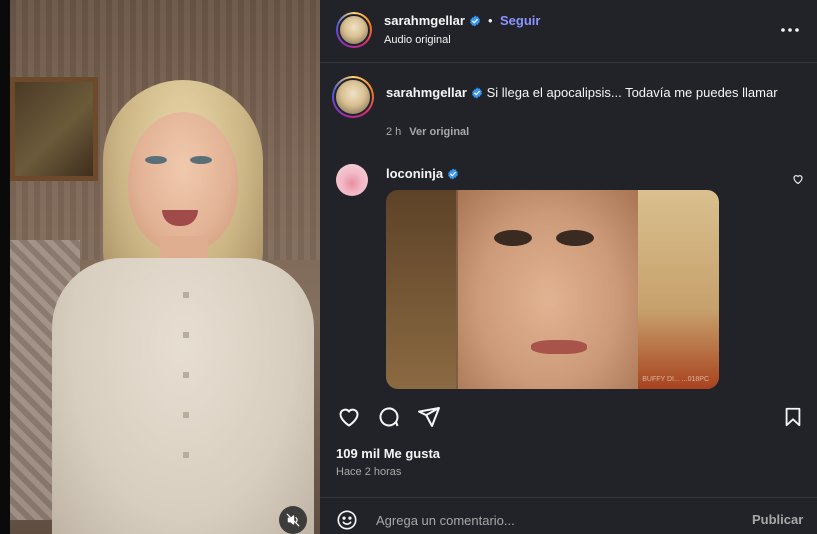 This screenshot has height=534, width=817. What do you see at coordinates (548, 289) in the screenshot?
I see `gif-face` at bounding box center [548, 289].